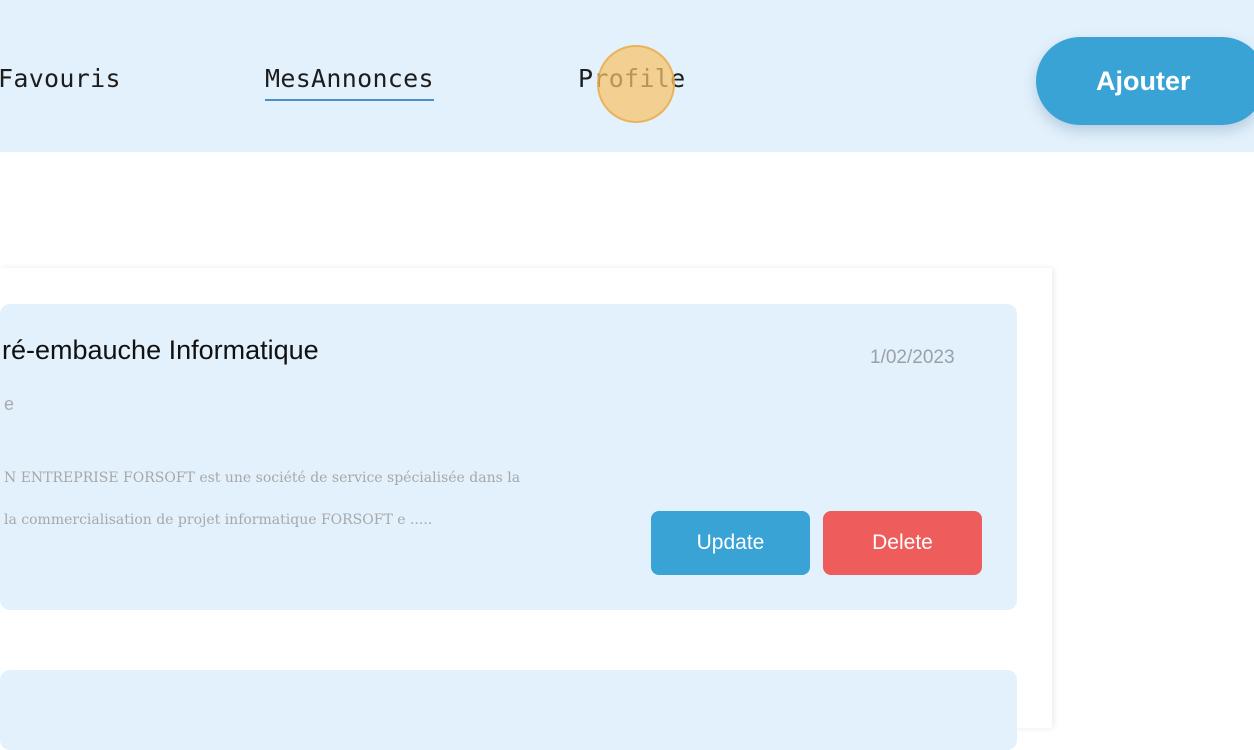 This screenshot has width=1254, height=750. What do you see at coordinates (730, 543) in the screenshot?
I see `update-button: Update` at bounding box center [730, 543].